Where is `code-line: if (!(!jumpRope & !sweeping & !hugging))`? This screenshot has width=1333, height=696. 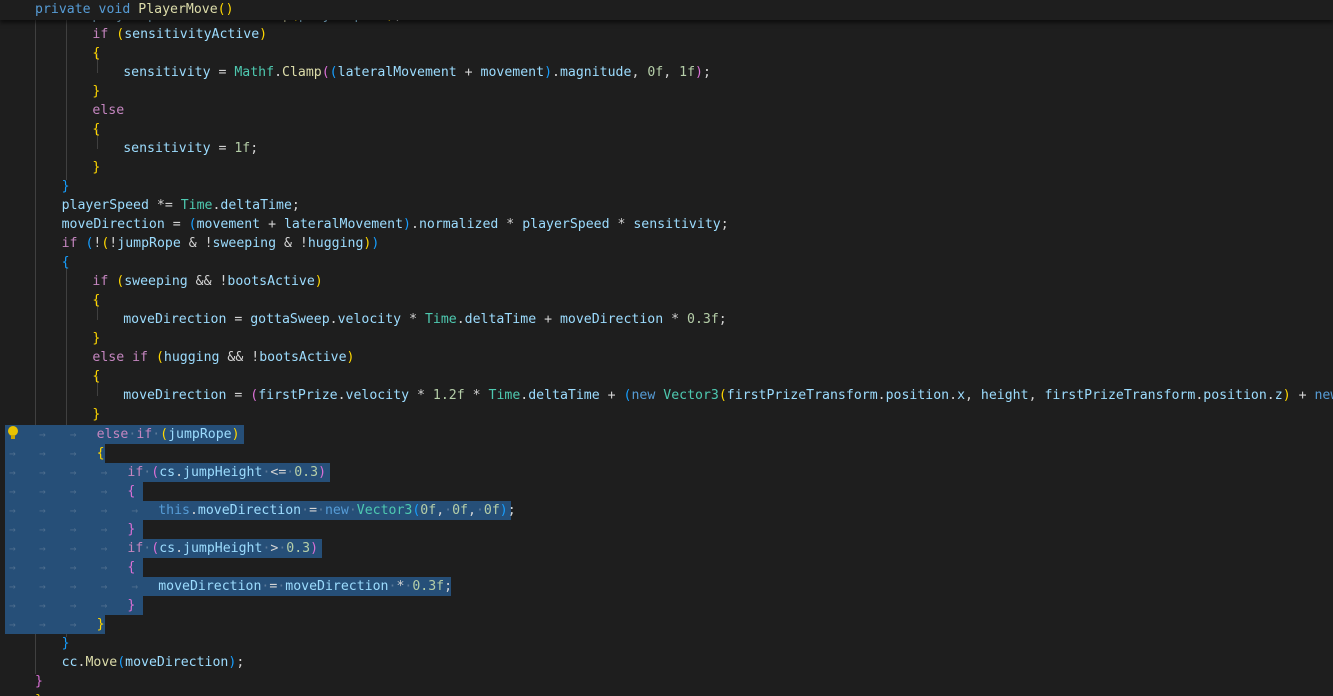
code-line: if (!(!jumpRope & !sweeping & !hugging)) is located at coordinates (220, 243).